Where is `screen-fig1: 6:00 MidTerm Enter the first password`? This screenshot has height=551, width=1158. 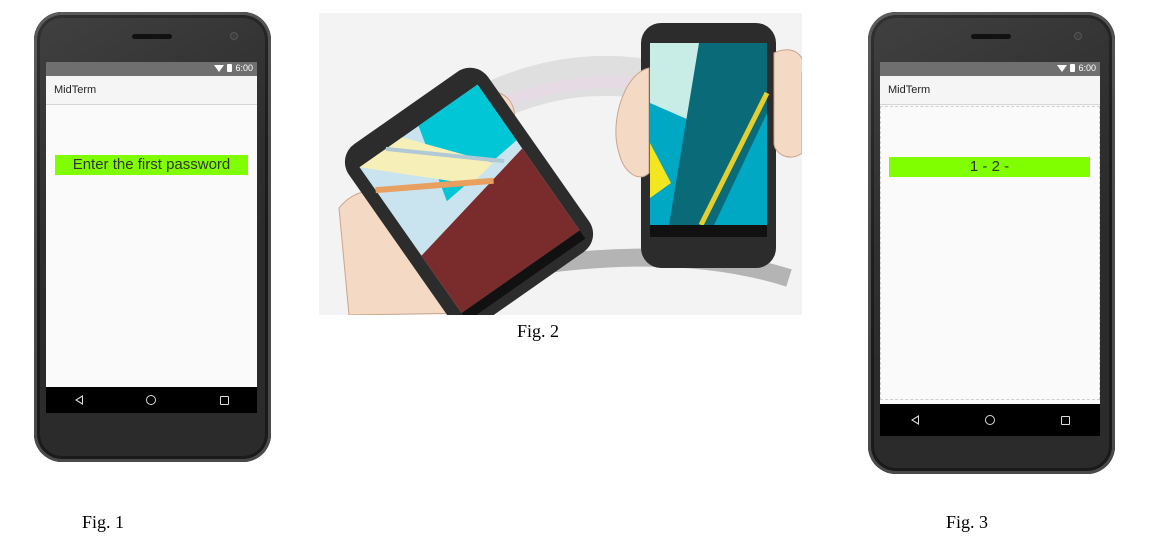
screen-fig1: 6:00 MidTerm Enter the first password is located at coordinates (151, 237).